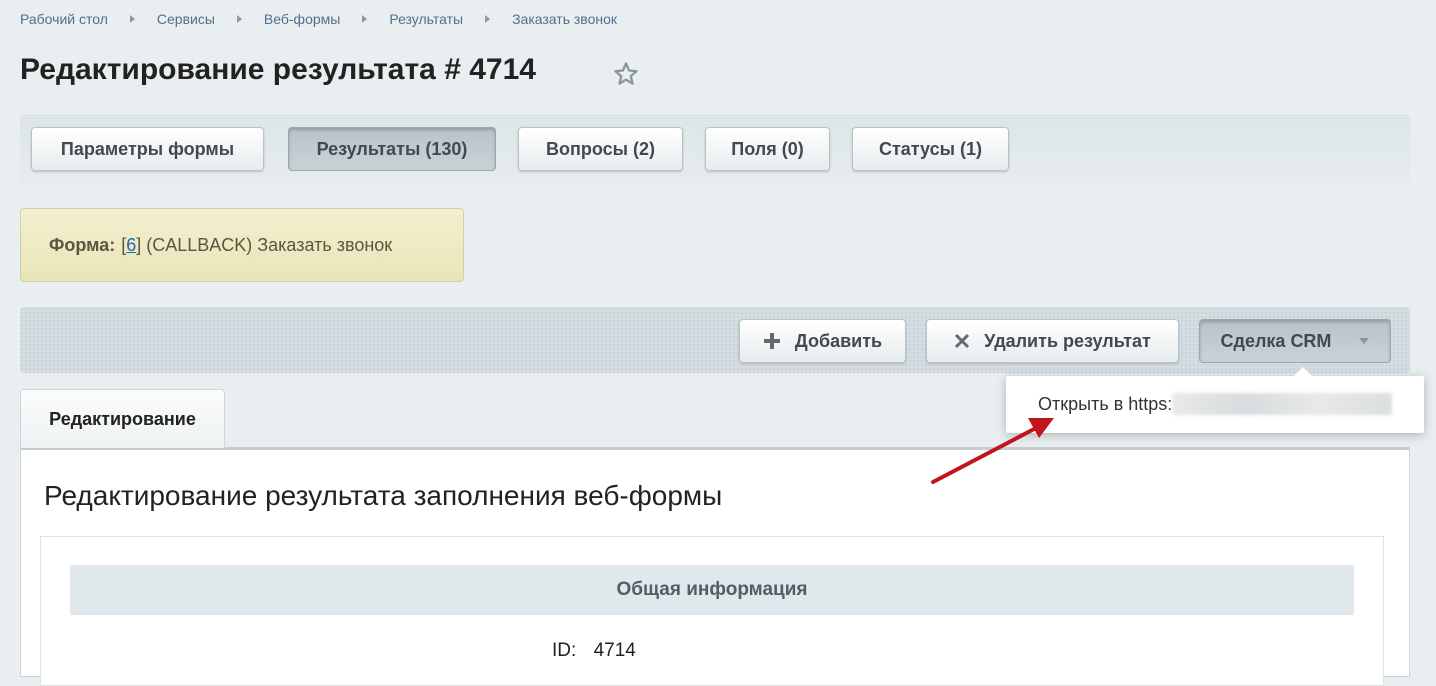 Image resolution: width=1436 pixels, height=686 pixels. I want to click on tab-statuses: Статусы (1), so click(930, 149).